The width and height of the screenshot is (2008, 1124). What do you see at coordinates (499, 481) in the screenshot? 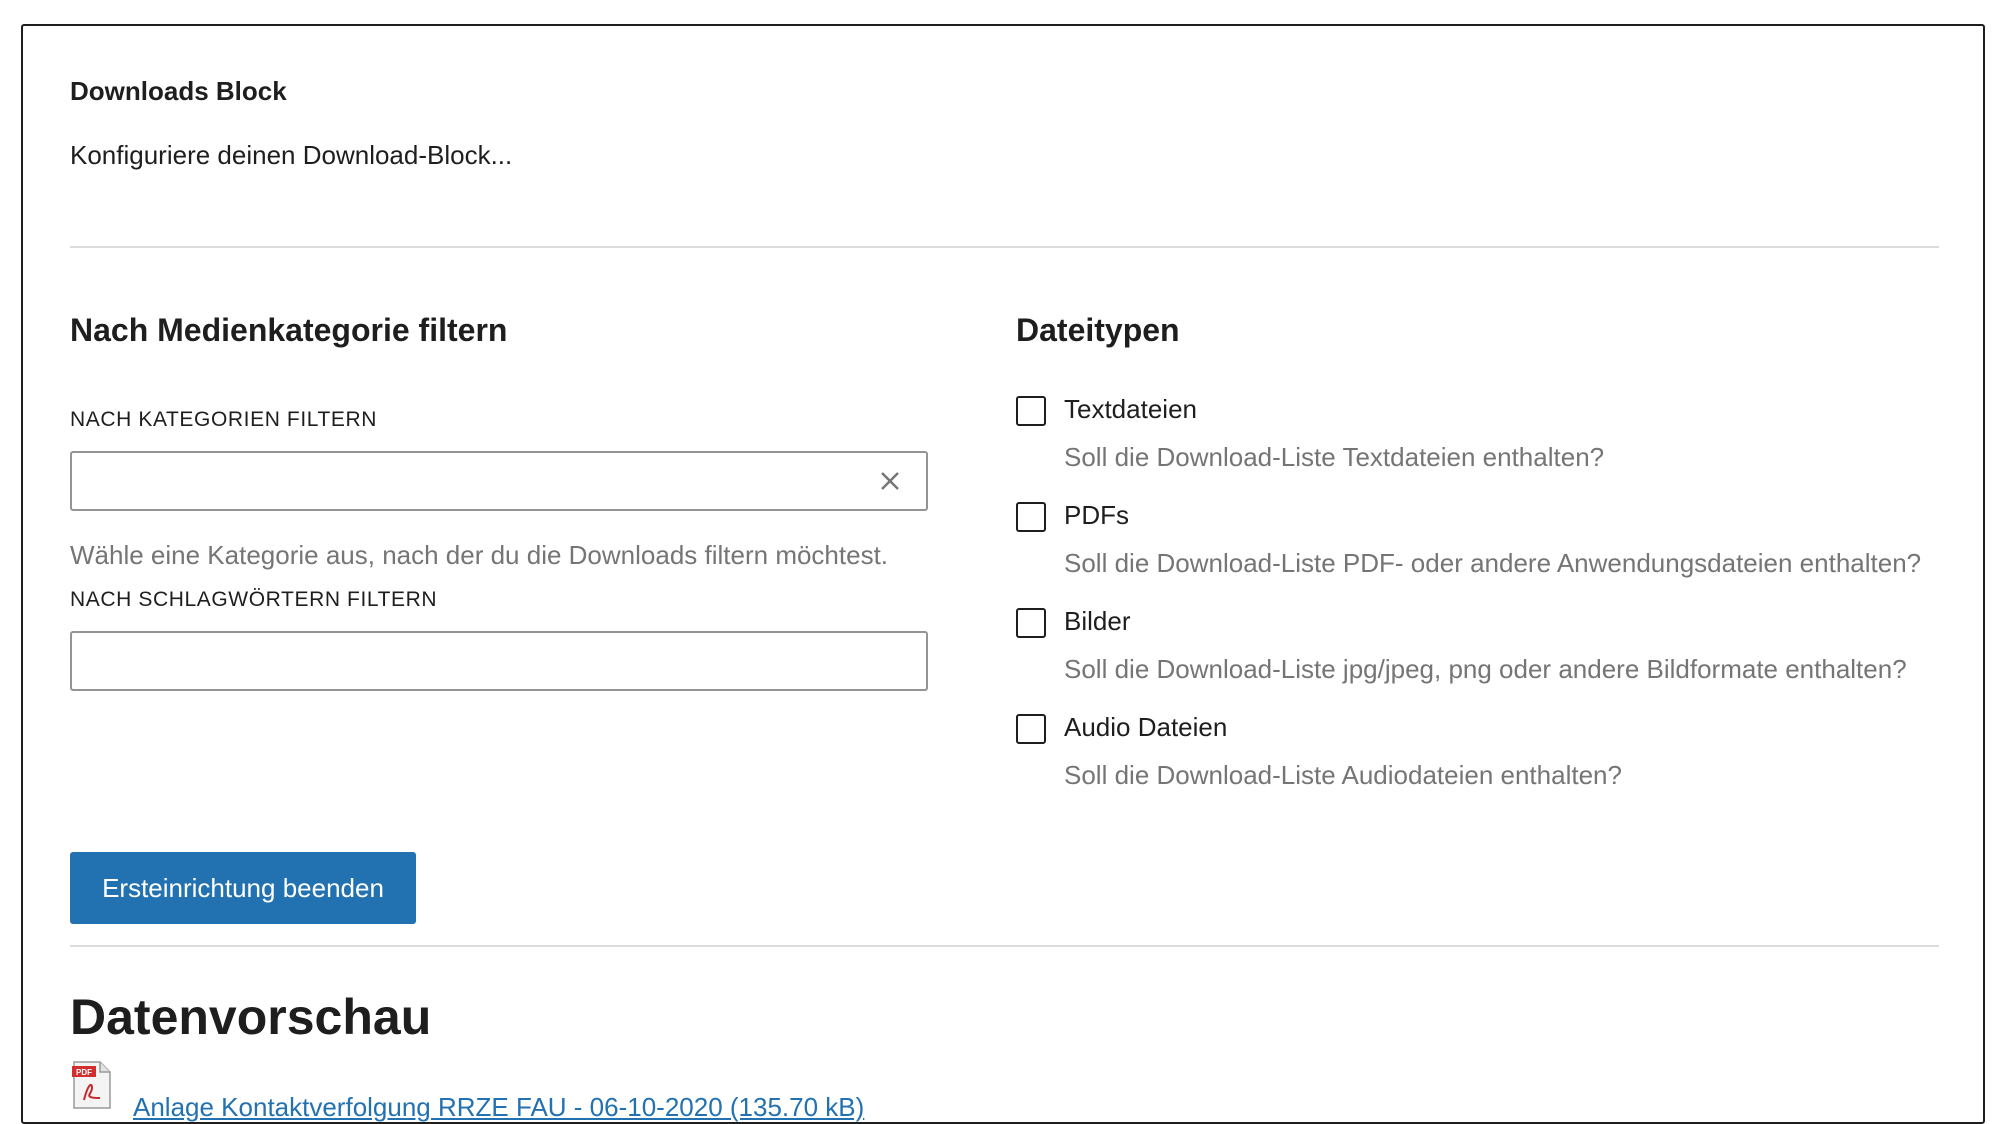
I see `category-filter-input` at bounding box center [499, 481].